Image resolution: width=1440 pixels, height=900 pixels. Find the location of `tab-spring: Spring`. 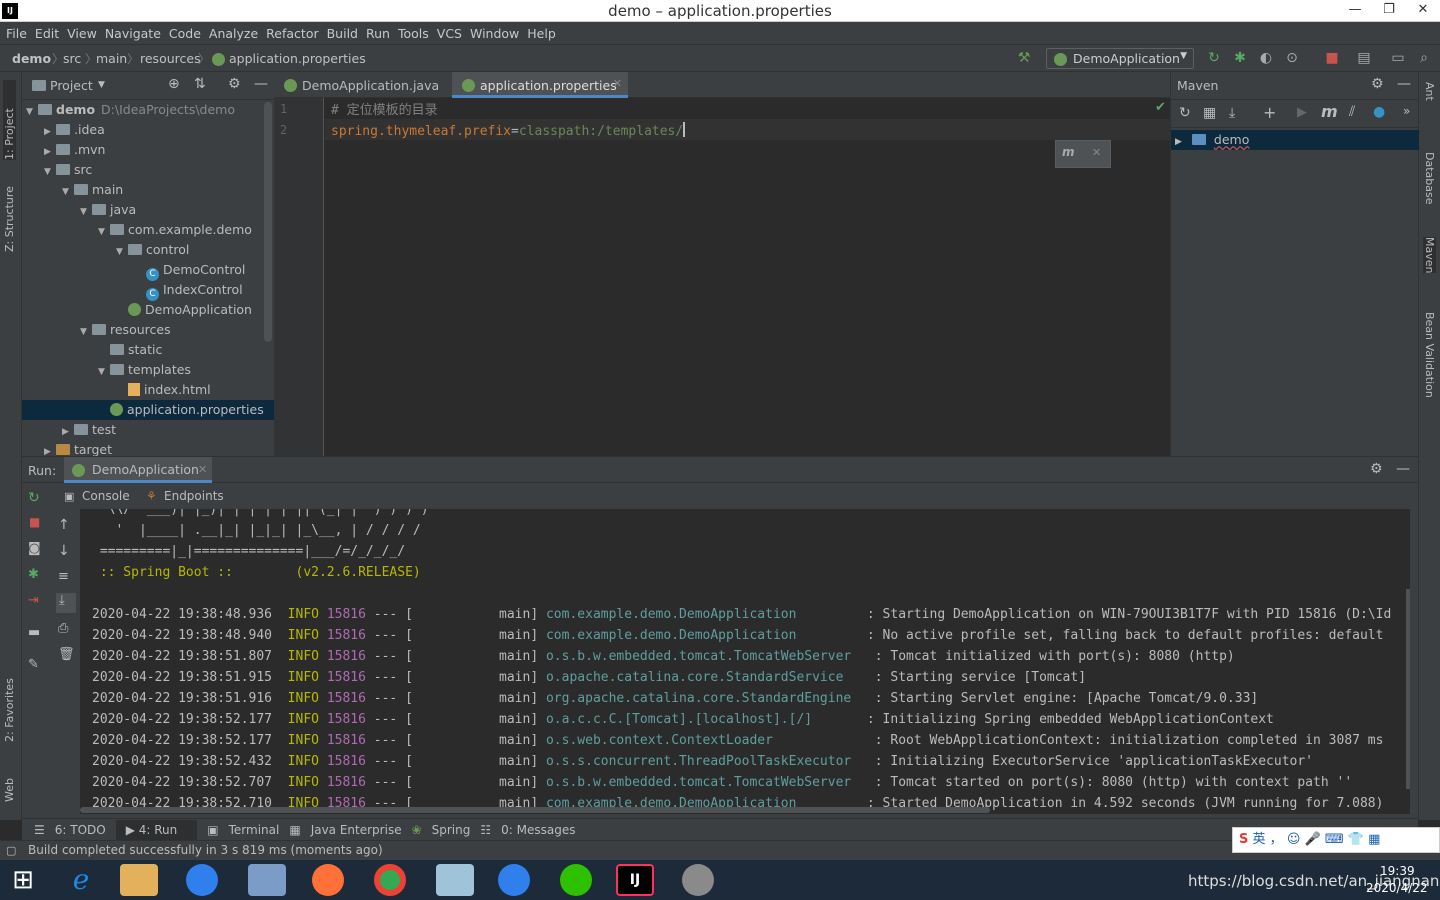

tab-spring: Spring is located at coordinates (456, 830).